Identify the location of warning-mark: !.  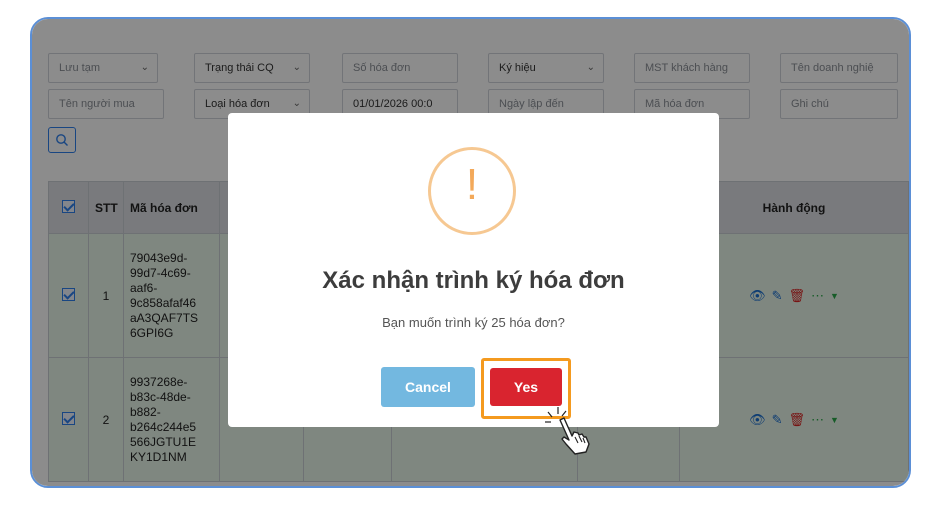
(472, 184).